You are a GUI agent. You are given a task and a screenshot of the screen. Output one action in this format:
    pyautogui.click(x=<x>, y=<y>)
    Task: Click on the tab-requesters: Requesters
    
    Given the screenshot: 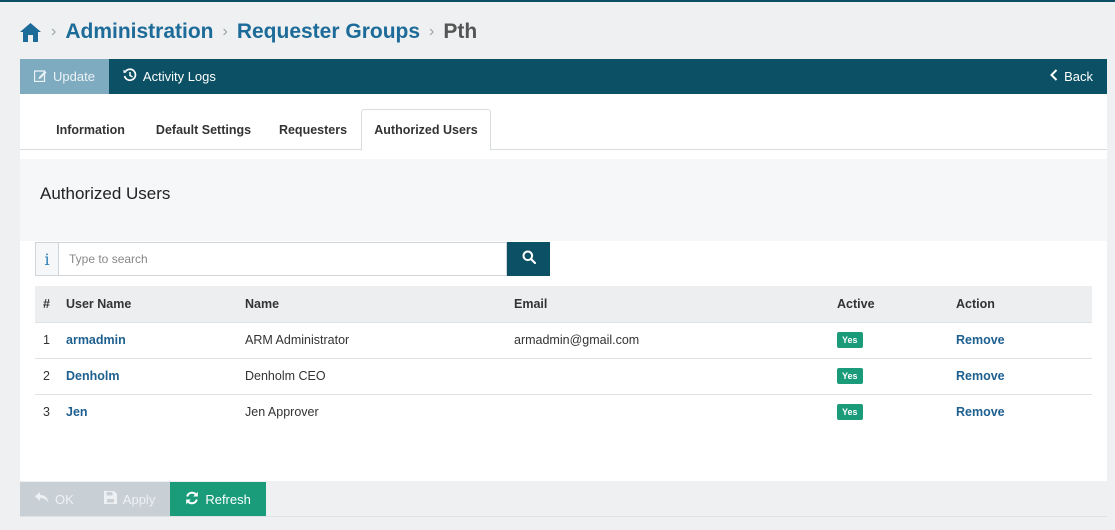 What is the action you would take?
    pyautogui.click(x=313, y=129)
    